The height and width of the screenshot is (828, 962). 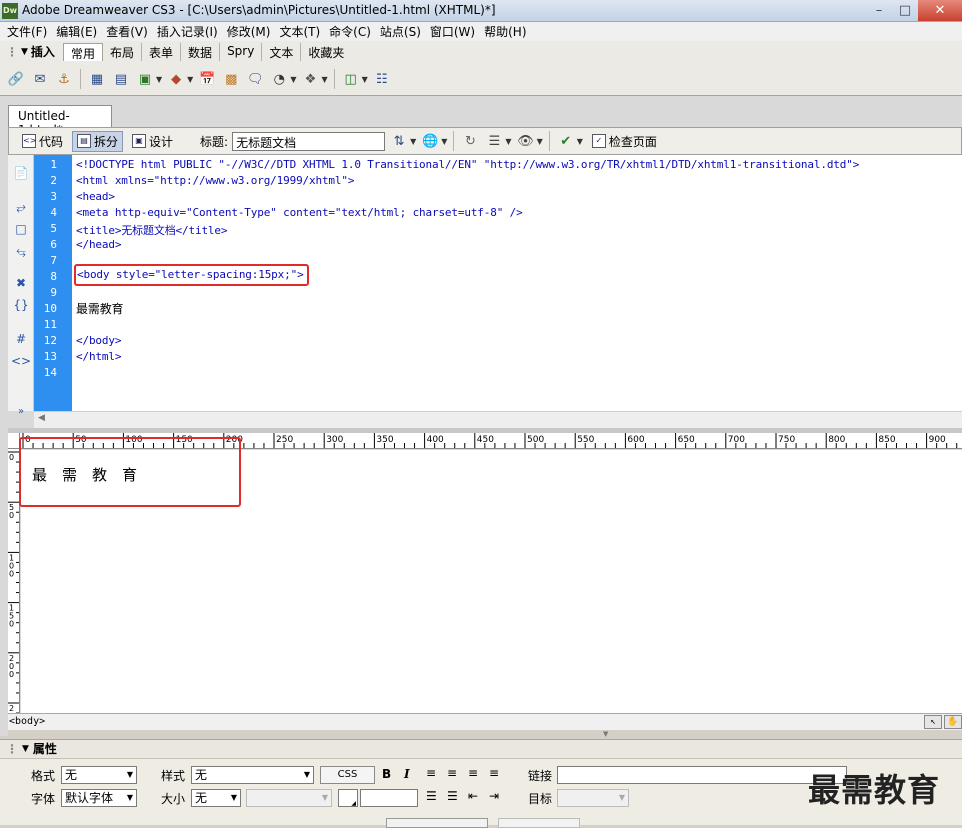 I want to click on date-icon: 📅, so click(x=207, y=79).